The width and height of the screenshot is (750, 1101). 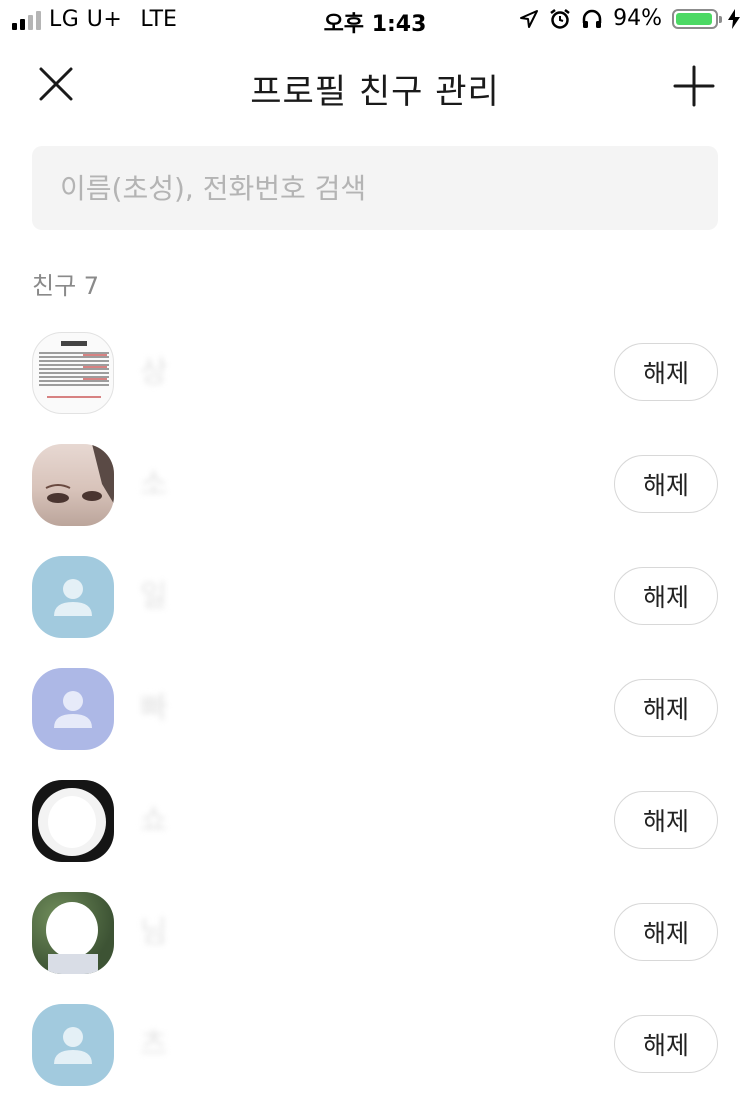 I want to click on location-arrow-icon, so click(x=529, y=18).